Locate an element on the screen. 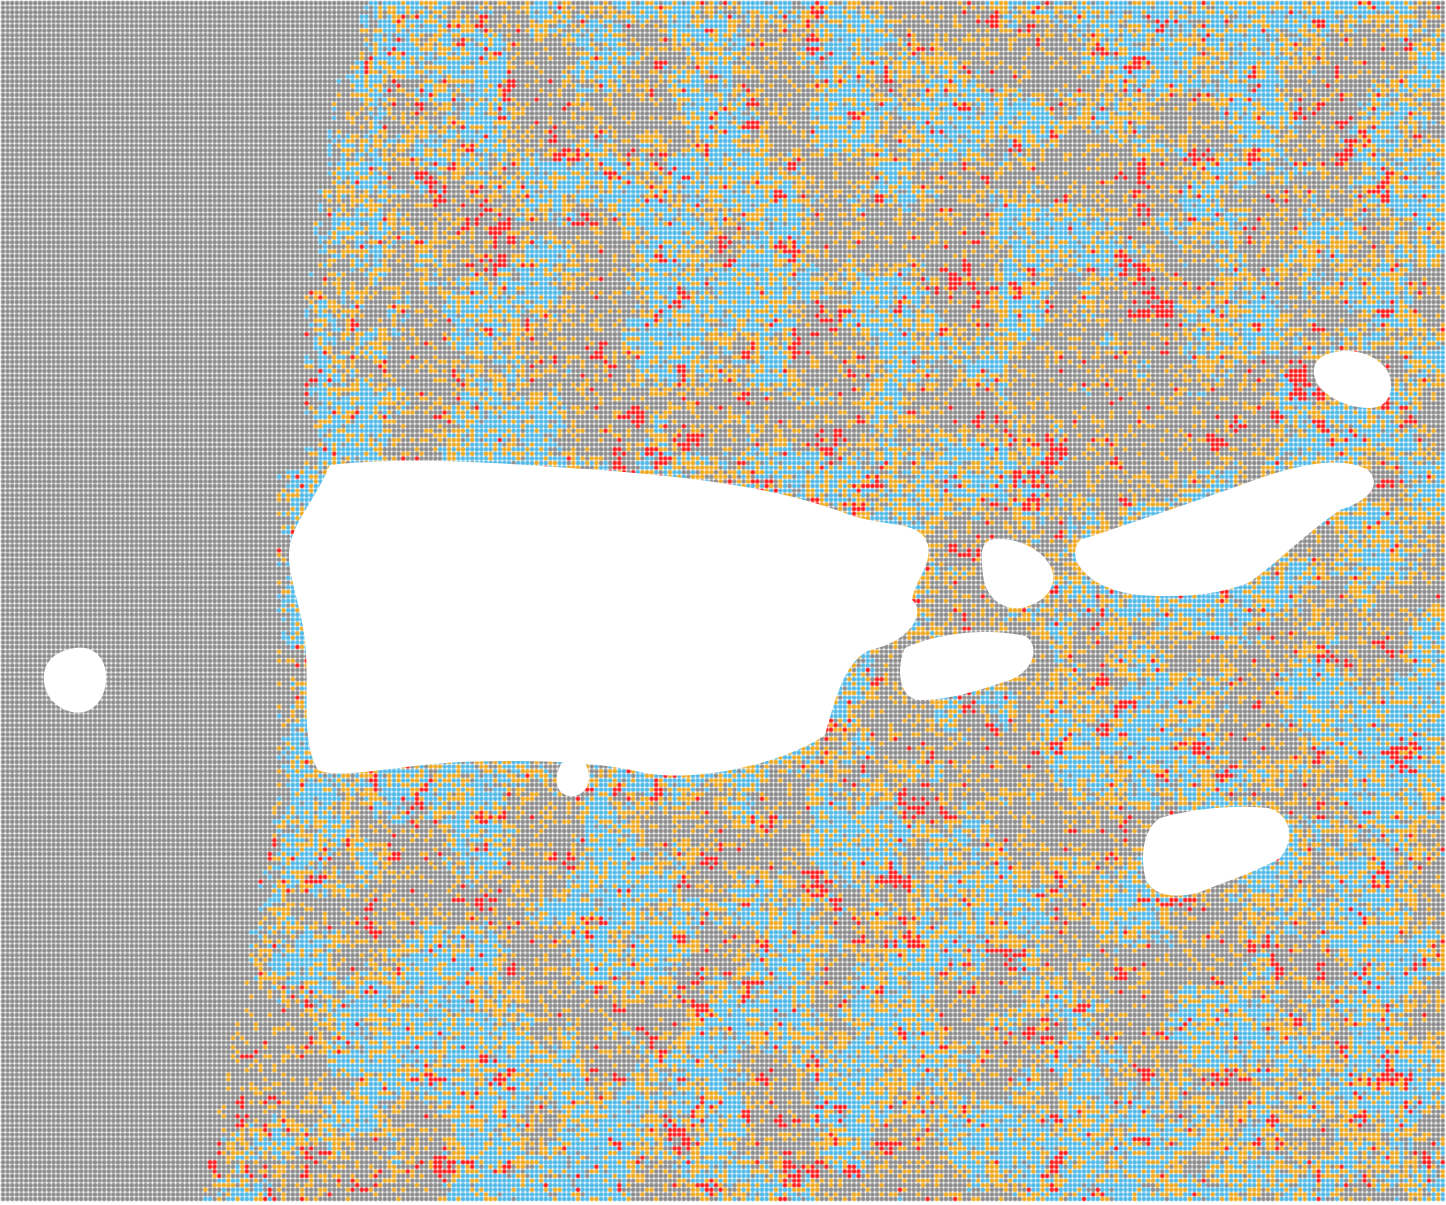 This screenshot has width=1446, height=1205. small-island-east is located at coordinates (967, 666).